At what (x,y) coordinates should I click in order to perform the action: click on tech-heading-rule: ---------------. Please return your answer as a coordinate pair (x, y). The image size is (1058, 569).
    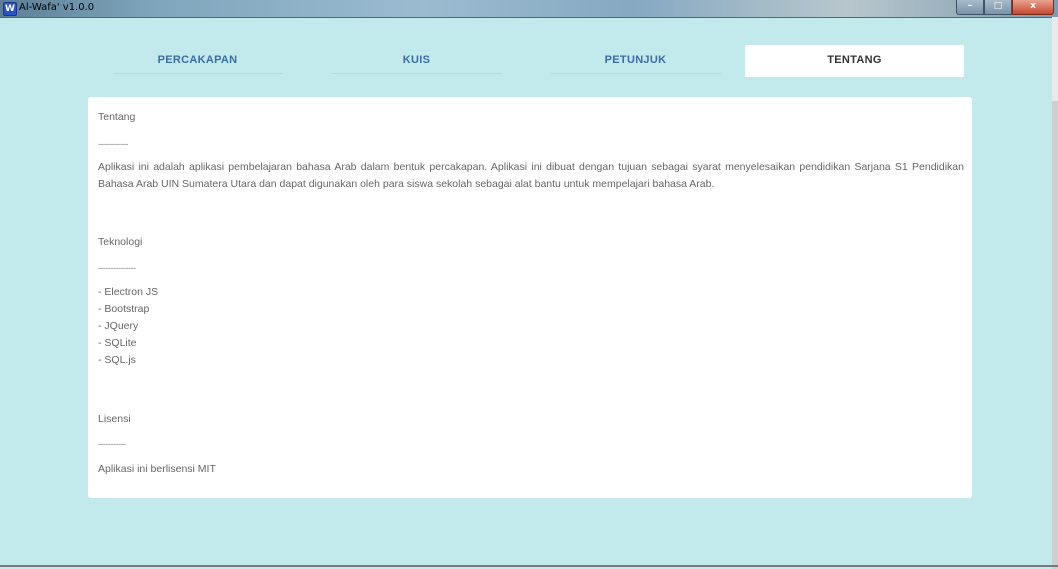
    Looking at the image, I should click on (117, 268).